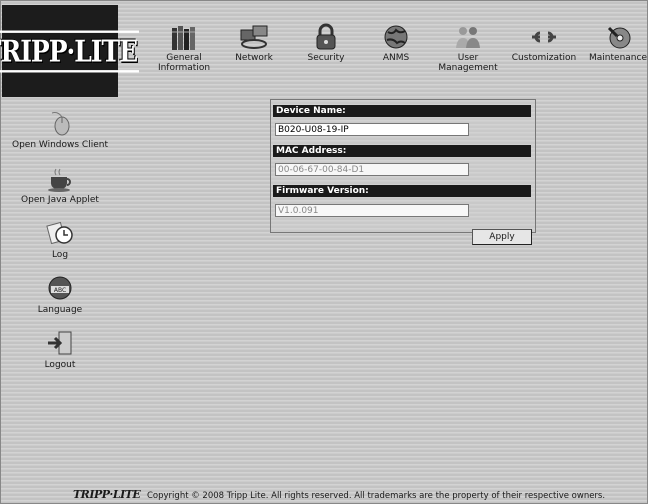 This screenshot has height=504, width=648. What do you see at coordinates (544, 58) in the screenshot?
I see `nav-label: Customization` at bounding box center [544, 58].